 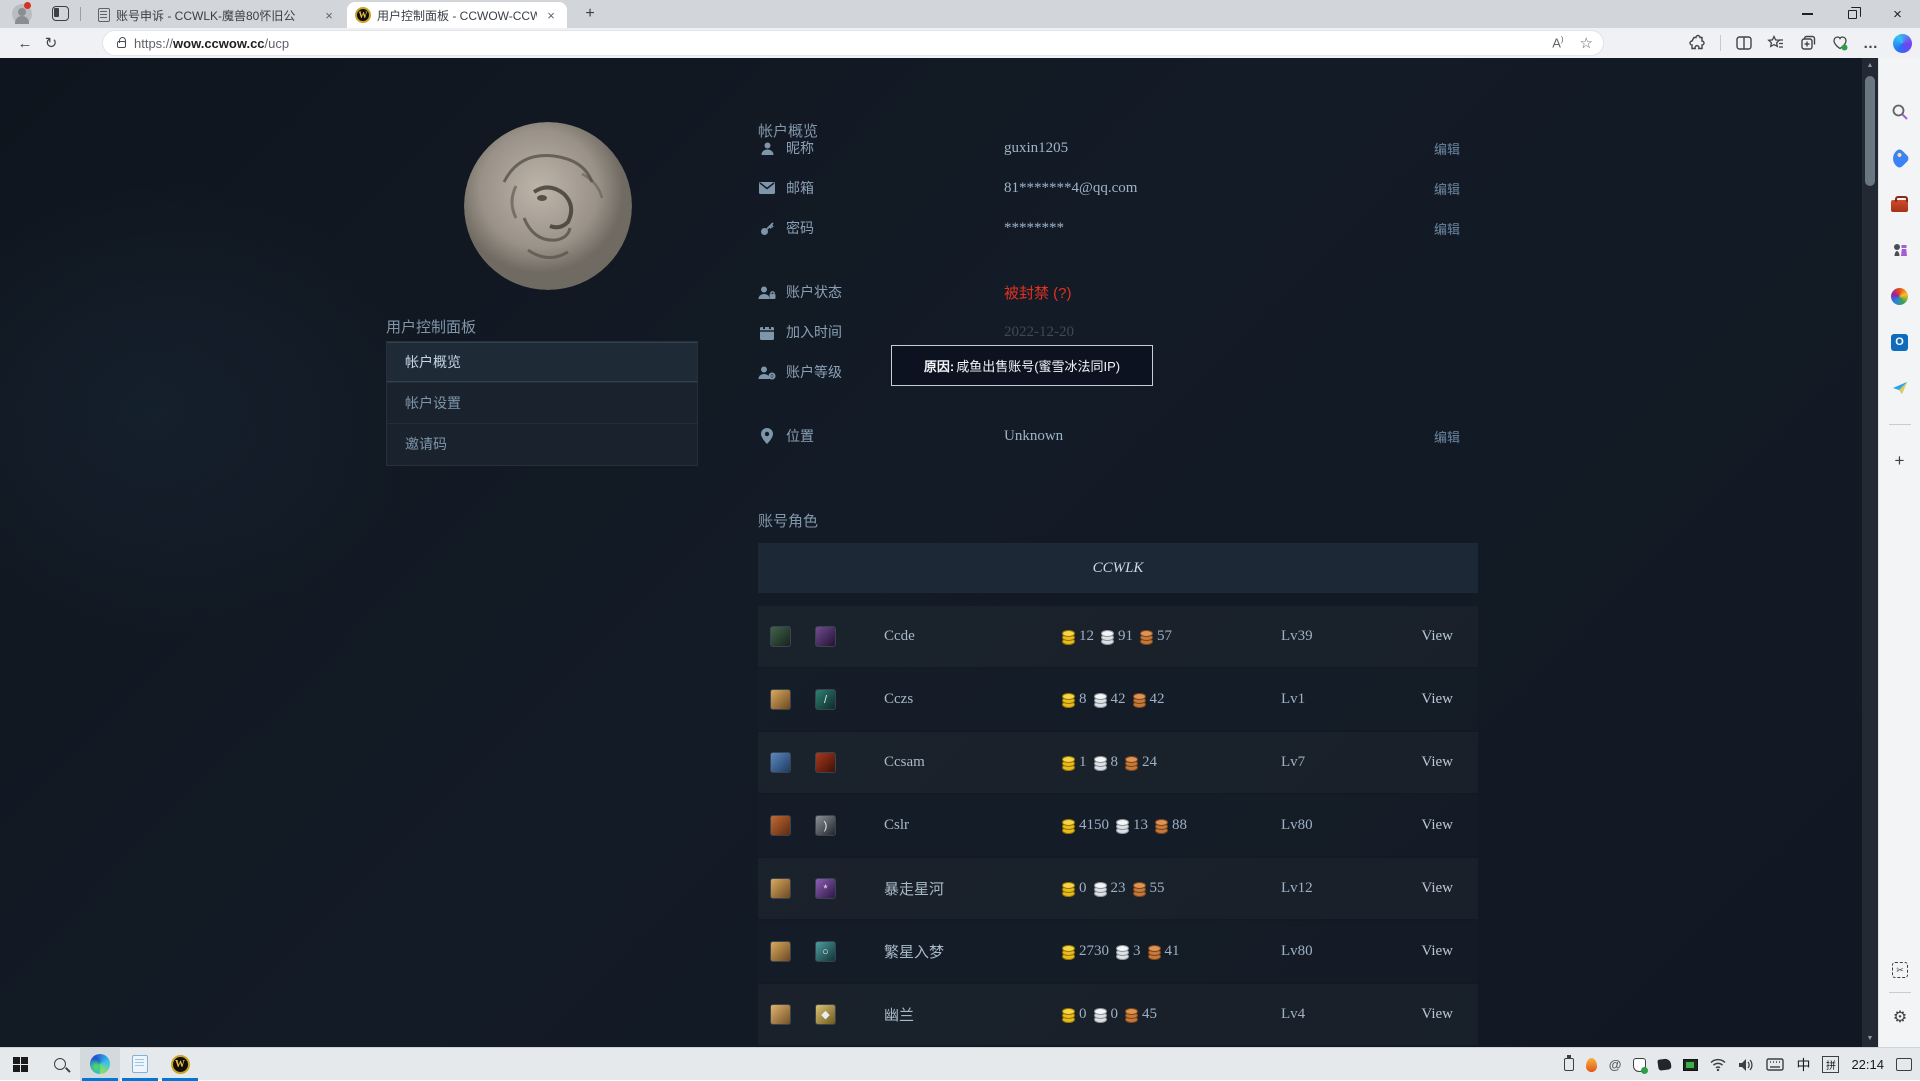 I want to click on taskbar-notepad-icon, so click(x=140, y=1064).